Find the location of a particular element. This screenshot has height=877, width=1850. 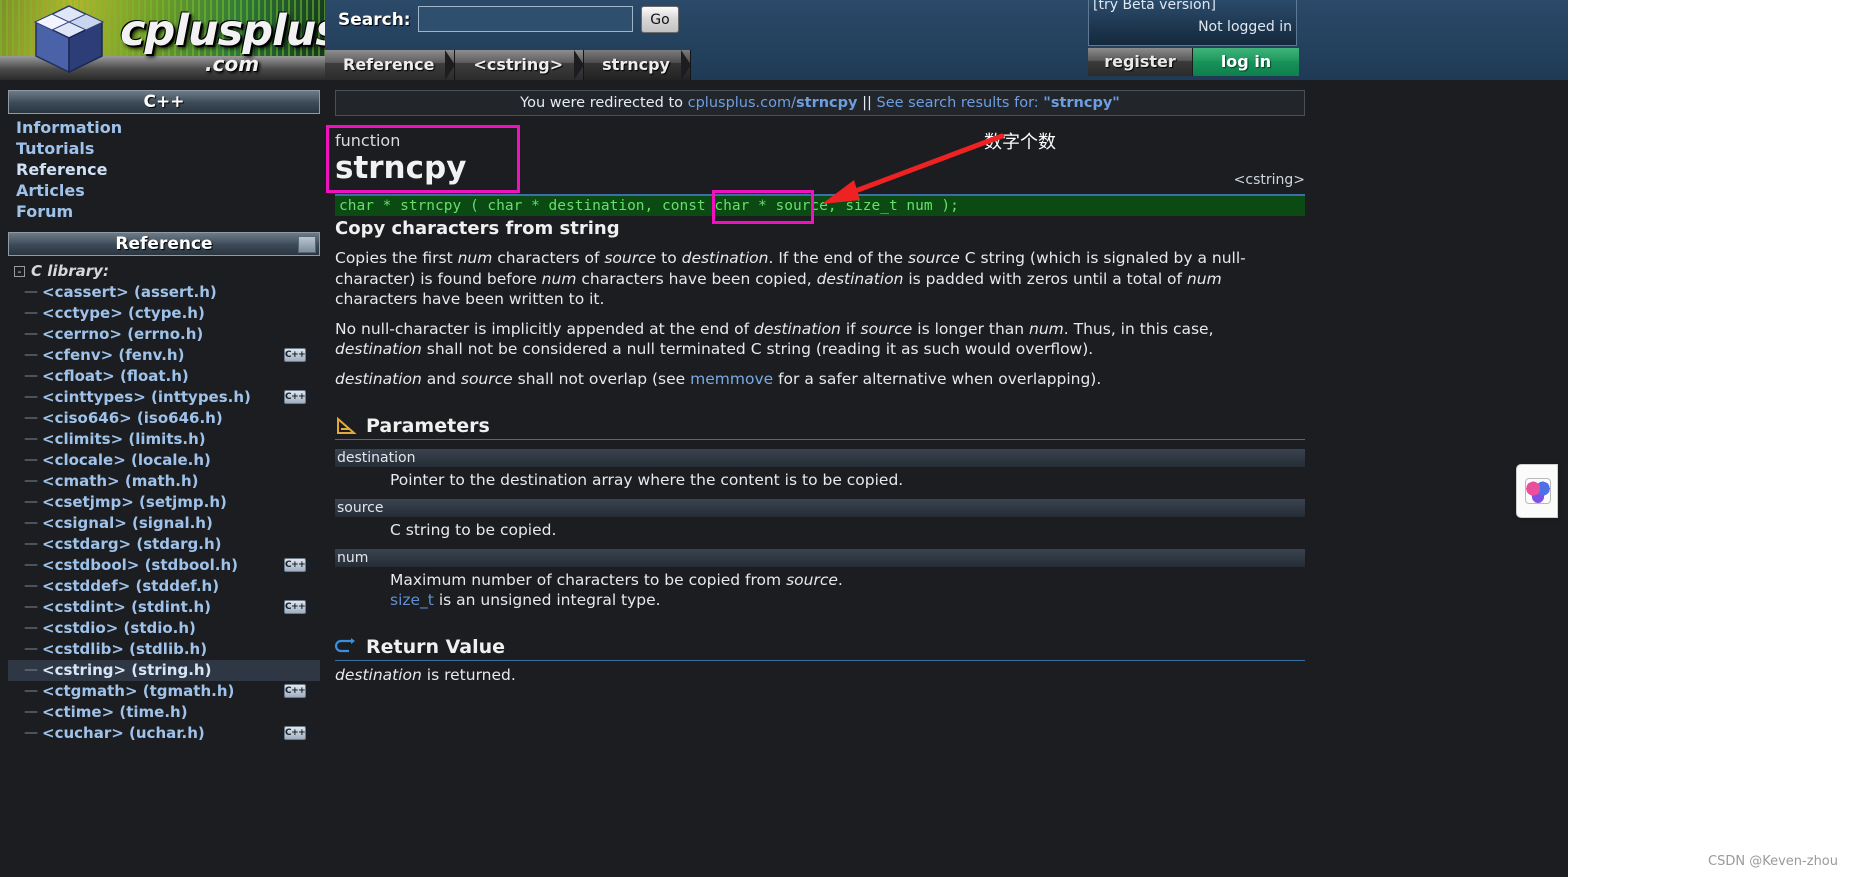

logo-wordmark: cplusplus is located at coordinates (222, 31).